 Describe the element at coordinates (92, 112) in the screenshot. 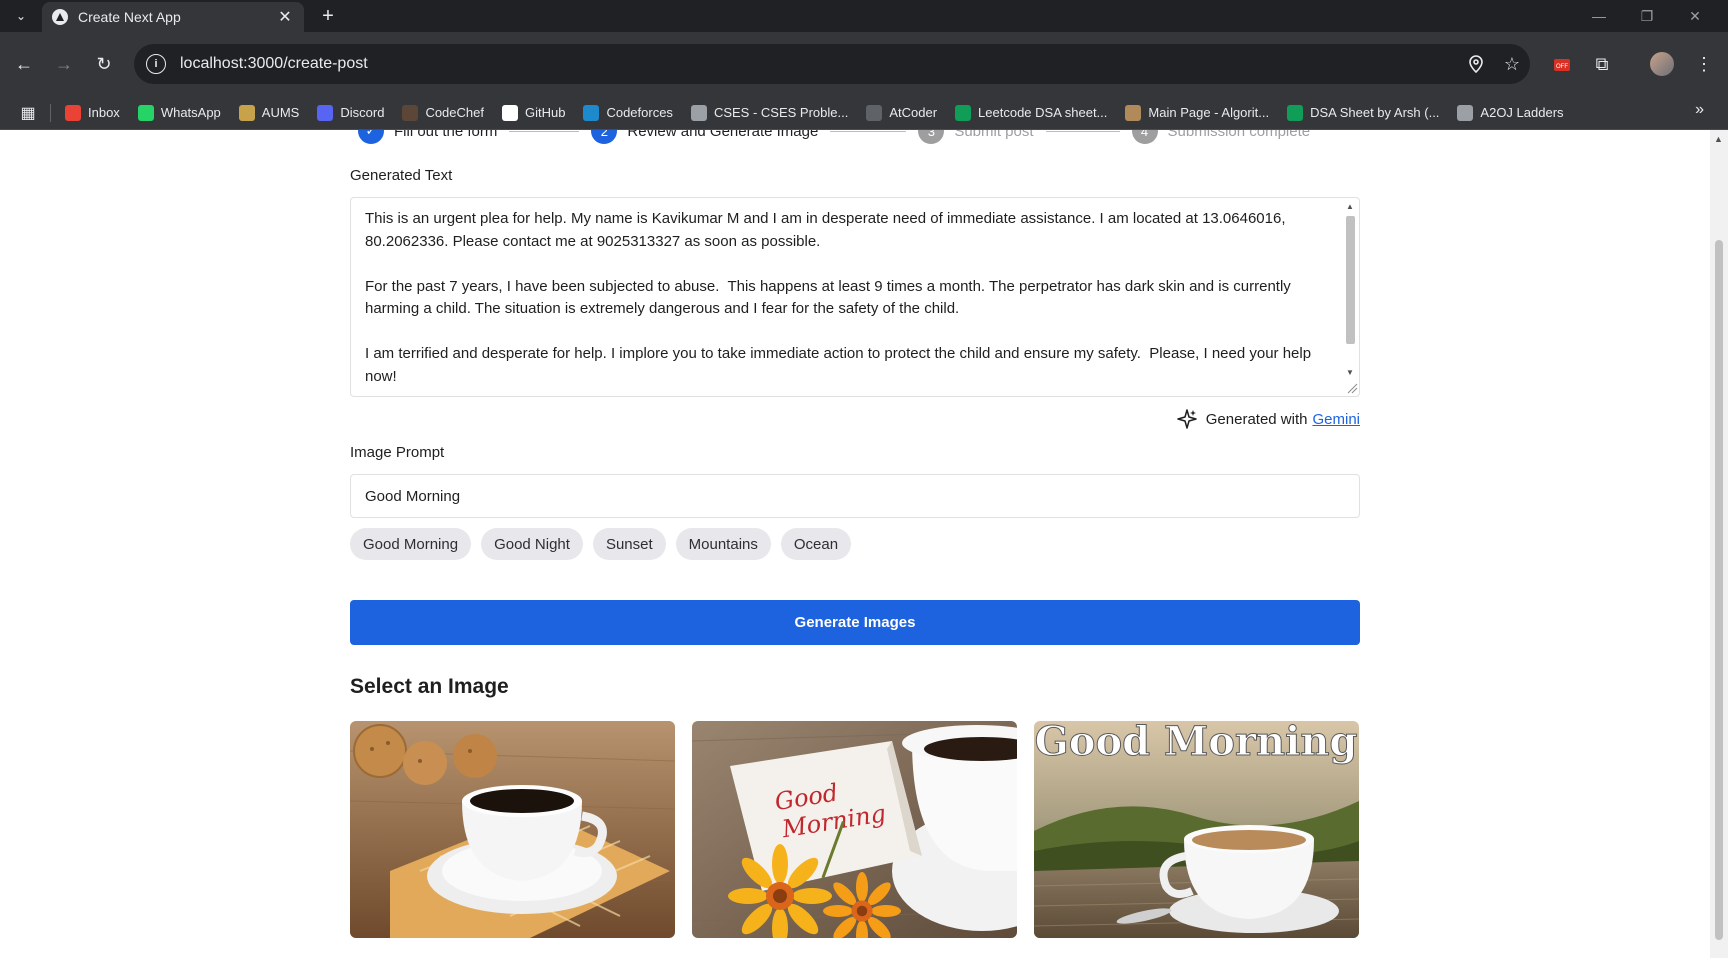

I see `bookmark-inbox: Inbox` at that location.